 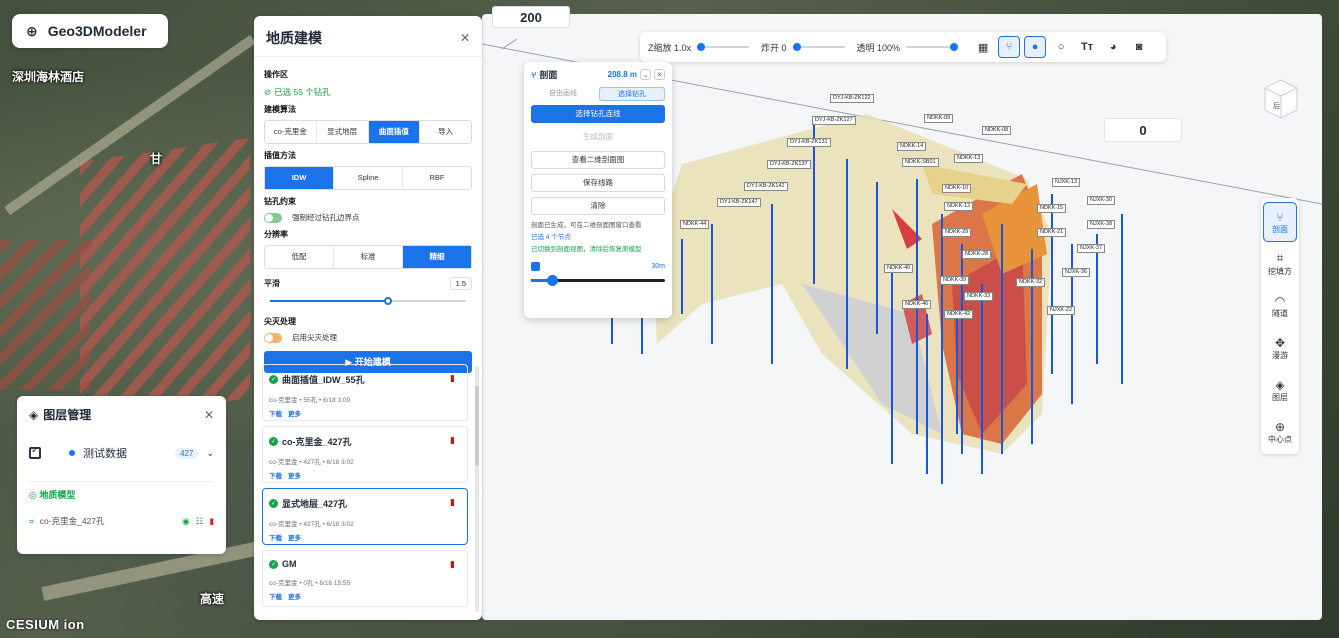 I want to click on palette-icon: ◕, so click(x=1113, y=47).